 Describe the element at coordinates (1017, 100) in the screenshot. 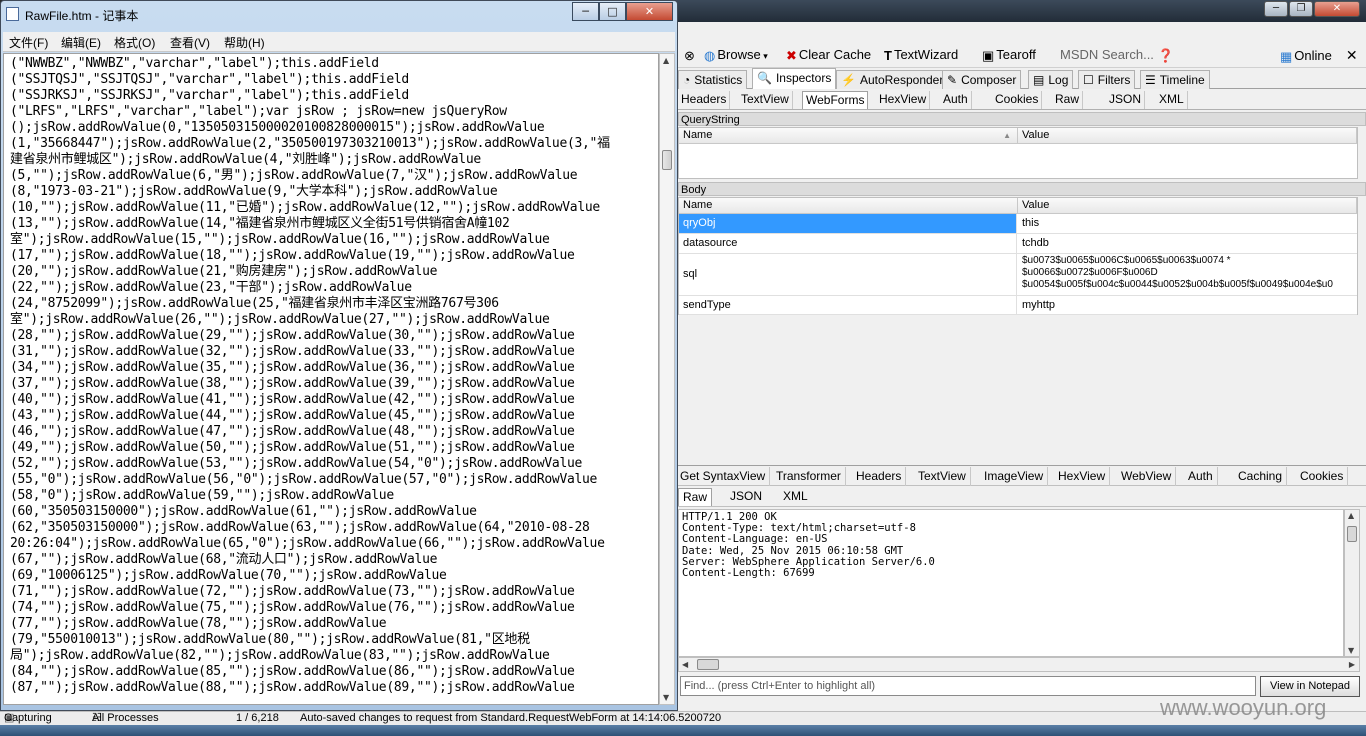

I see `req-tab-cookies: Cookies` at that location.